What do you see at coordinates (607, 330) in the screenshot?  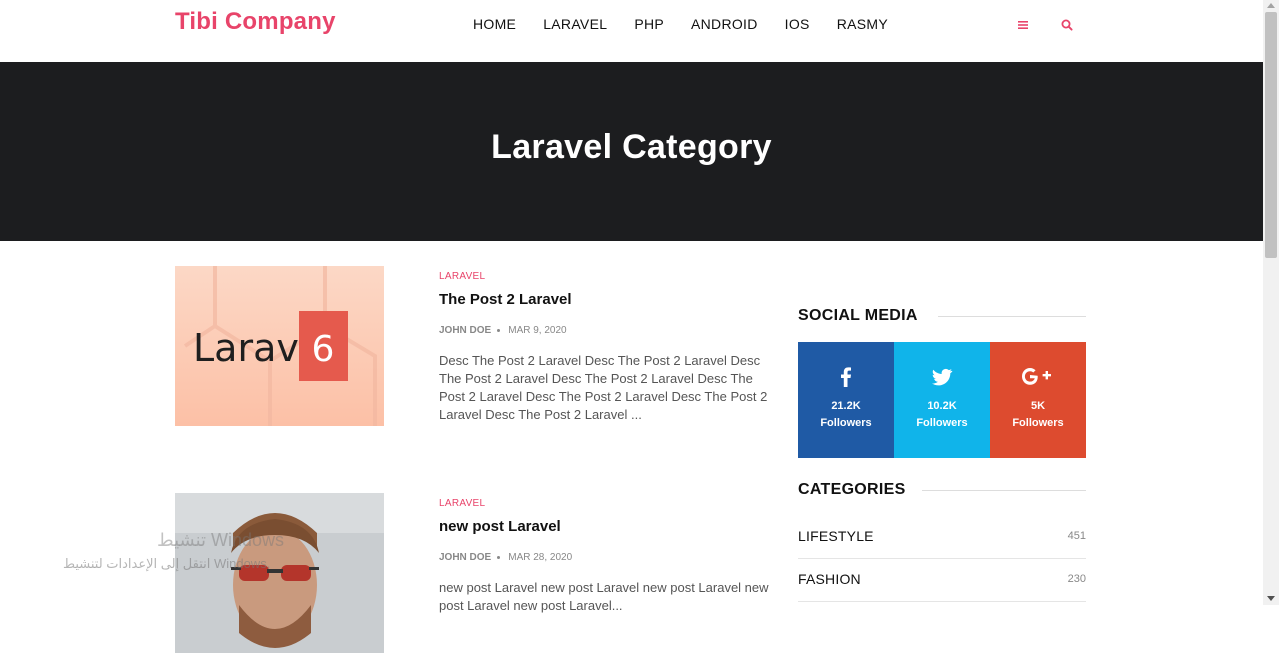 I see `post-meta: JOHN DOE MAR 9, 2020` at bounding box center [607, 330].